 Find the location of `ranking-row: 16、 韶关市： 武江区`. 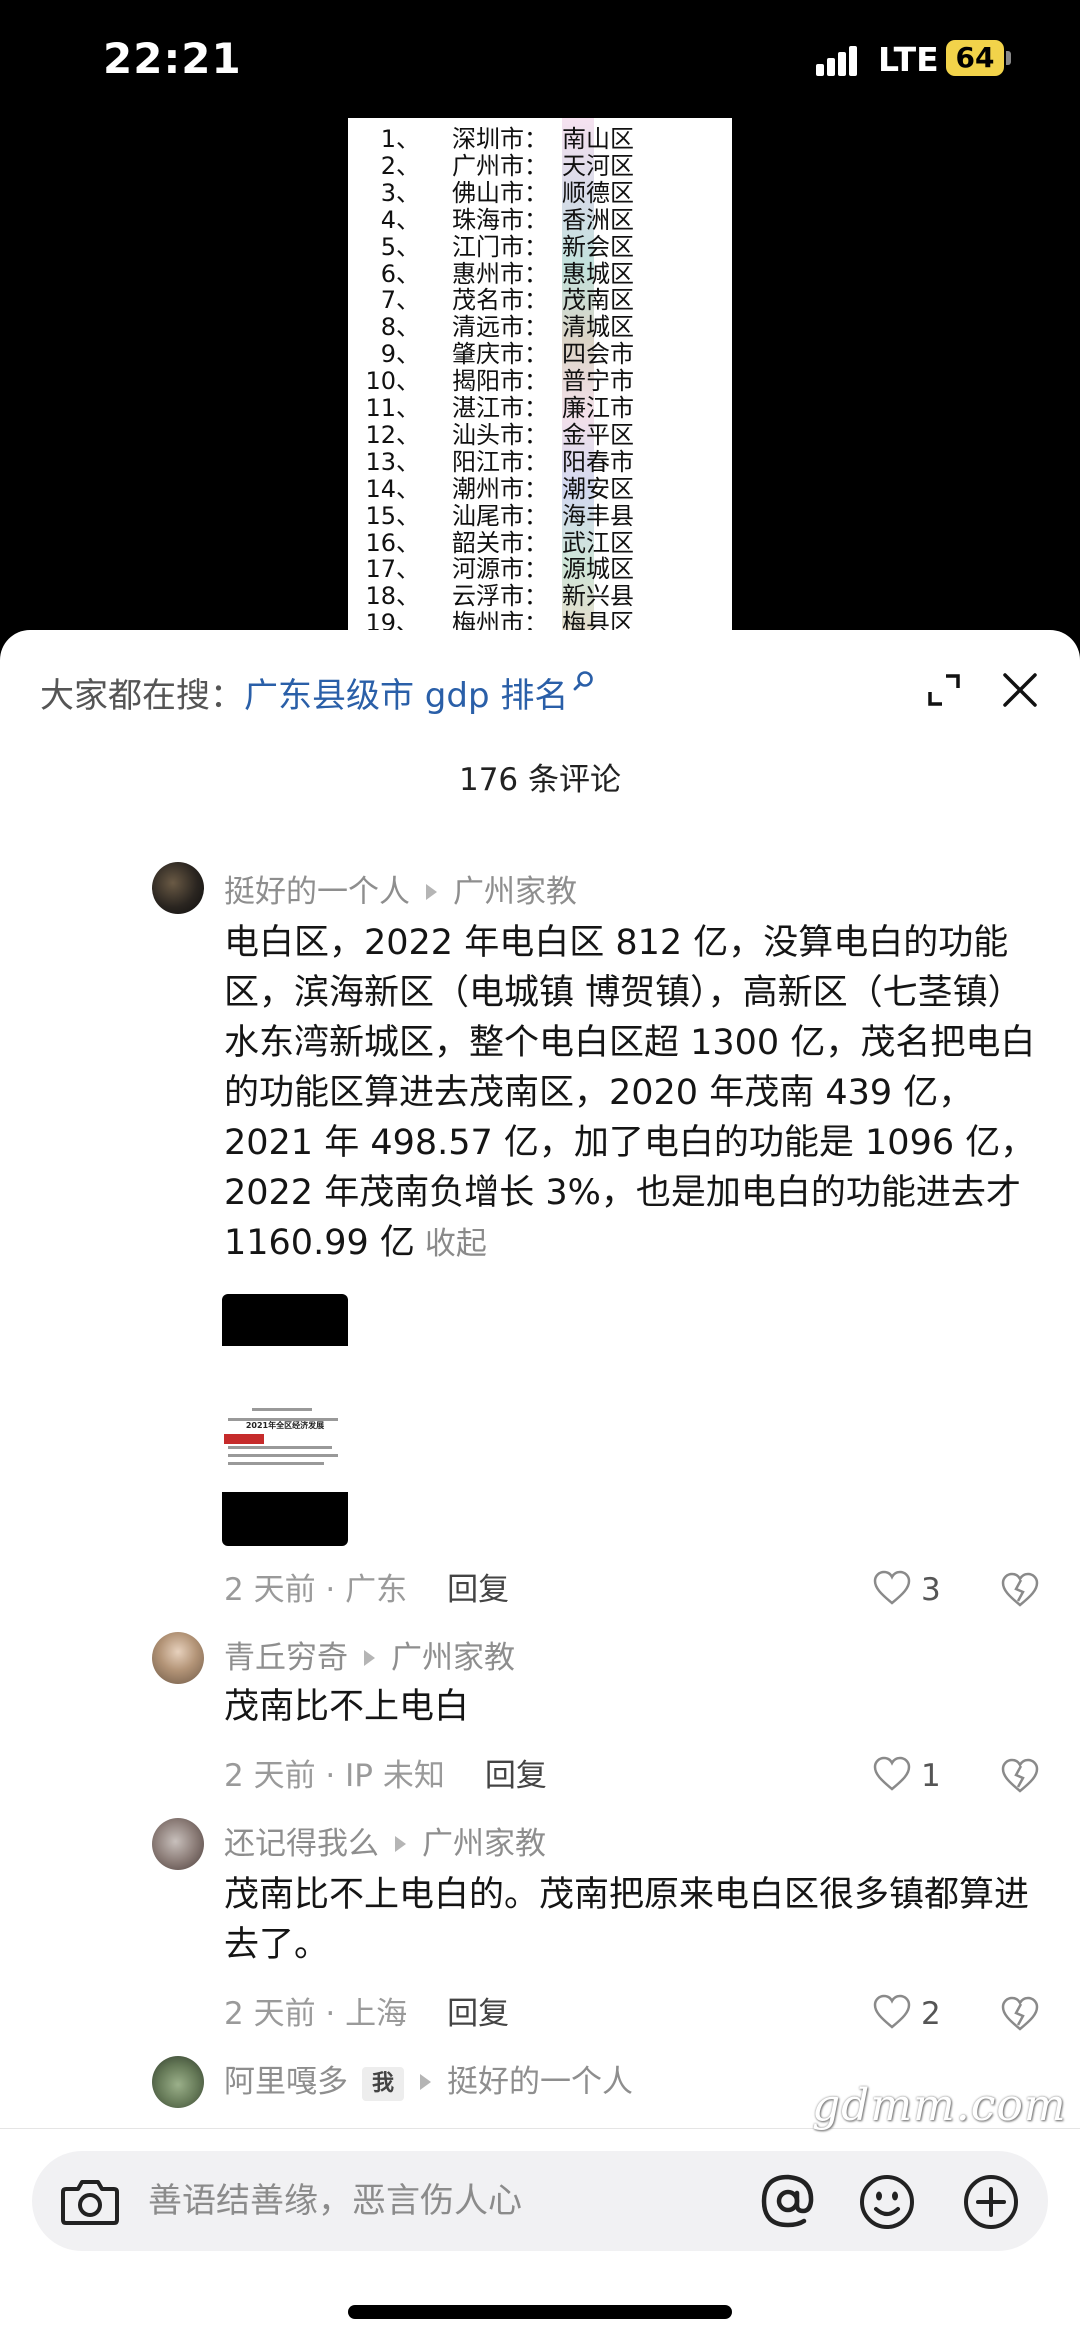

ranking-row: 16、 韶关市： 武江区 is located at coordinates (540, 542).